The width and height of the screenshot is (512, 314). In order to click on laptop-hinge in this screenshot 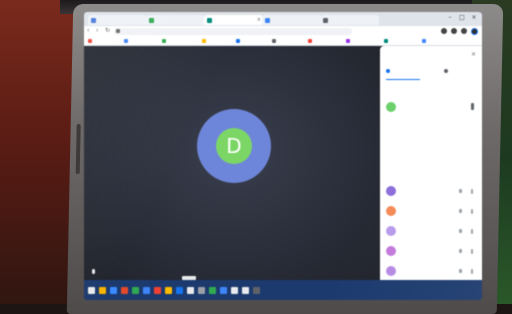, I will do `click(78, 149)`.